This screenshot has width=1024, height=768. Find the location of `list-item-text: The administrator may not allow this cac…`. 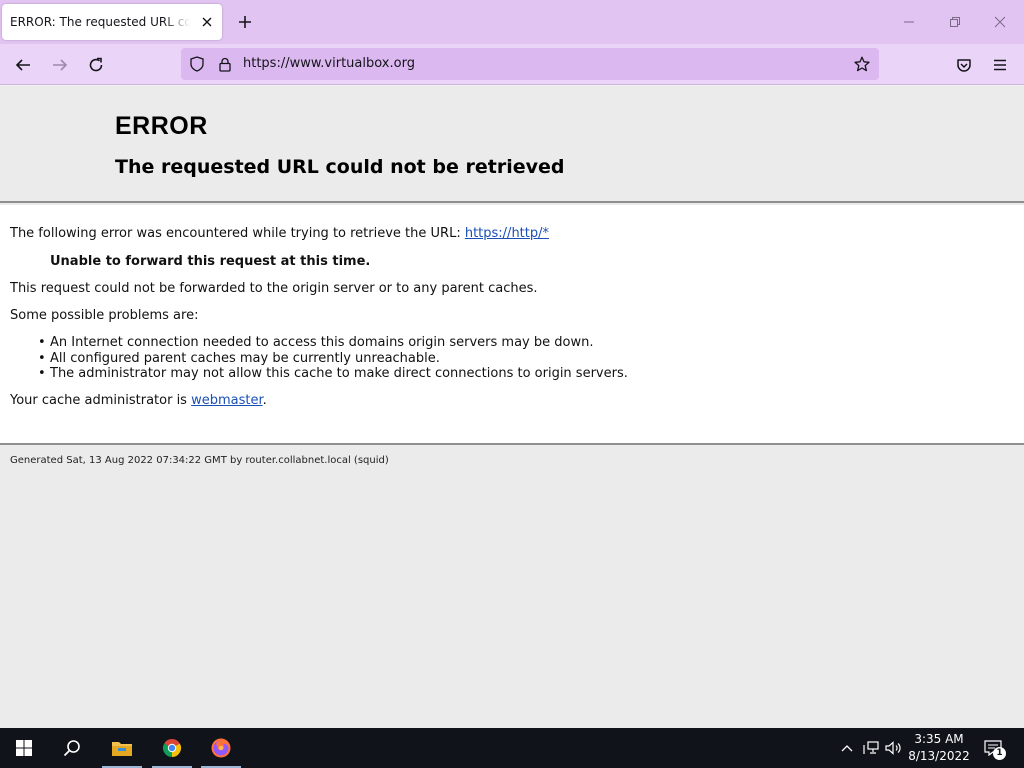

list-item-text: The administrator may not allow this cac… is located at coordinates (339, 373).